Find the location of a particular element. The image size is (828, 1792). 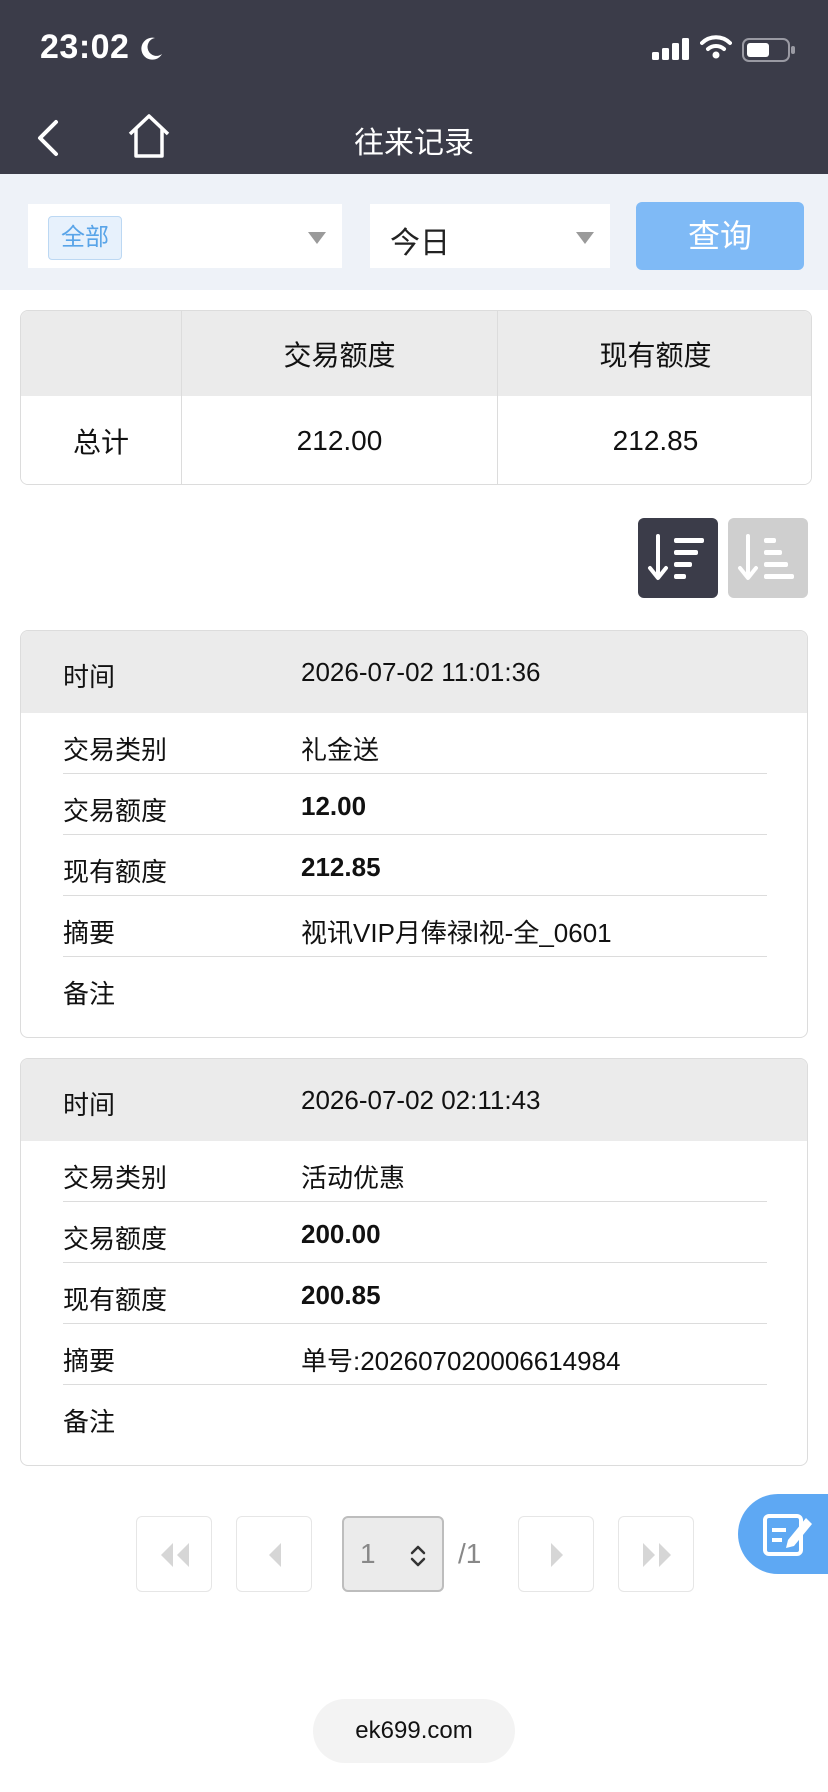

record-time-value: 2026-07-02 02:11:43 is located at coordinates (421, 1100).